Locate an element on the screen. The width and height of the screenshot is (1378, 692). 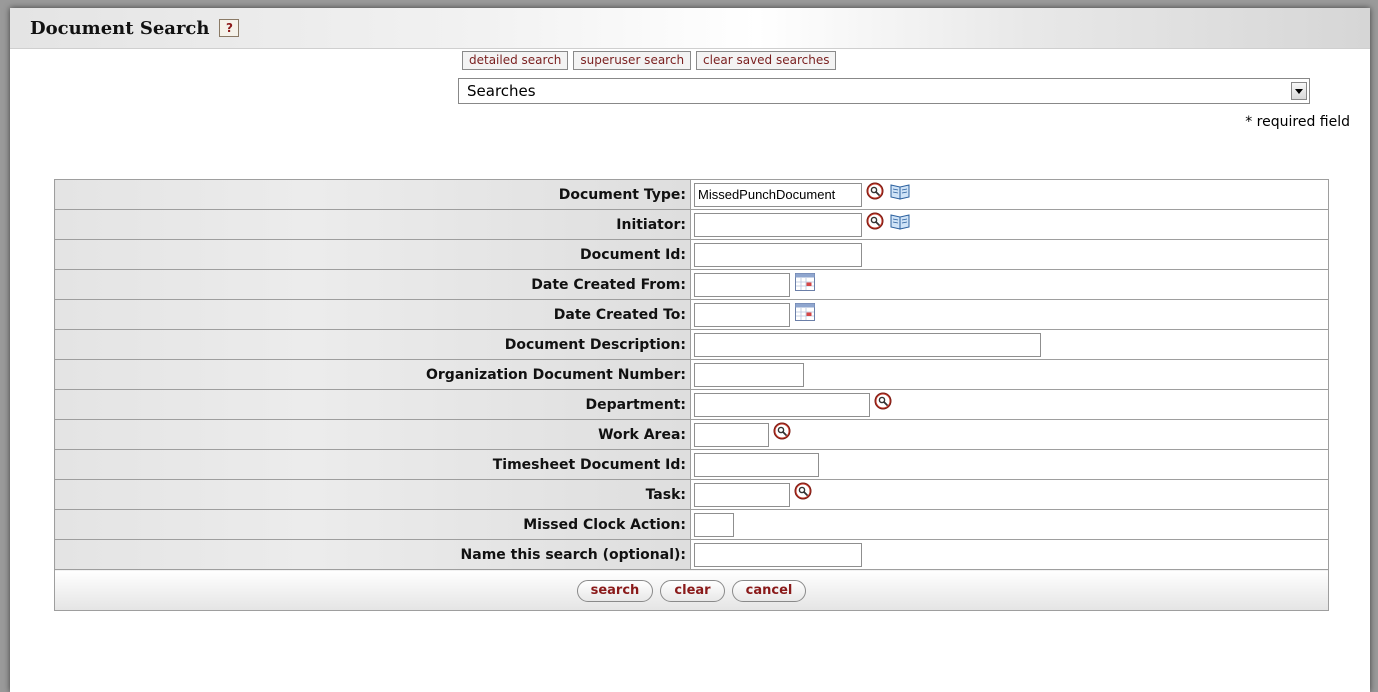
document-type-label: Document Type: is located at coordinates (372, 194).